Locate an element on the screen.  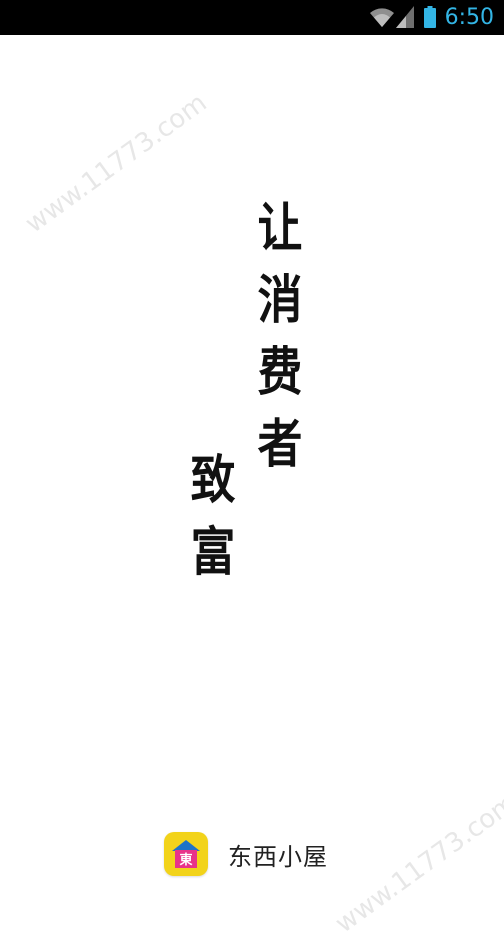
status-time: 6:50 is located at coordinates (469, 17).